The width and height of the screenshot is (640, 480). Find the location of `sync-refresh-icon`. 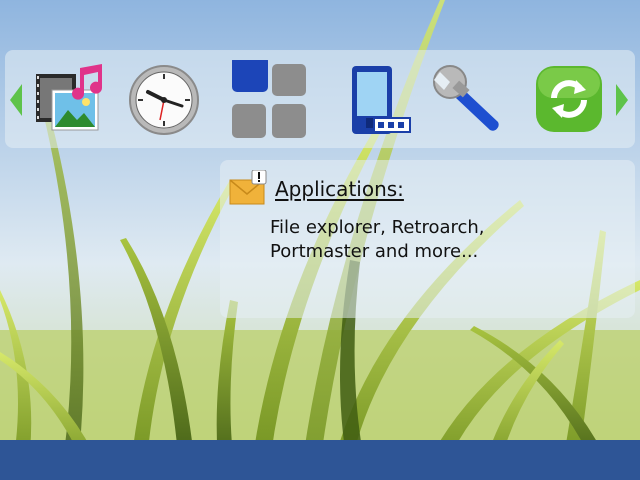

sync-refresh-icon is located at coordinates (572, 100).